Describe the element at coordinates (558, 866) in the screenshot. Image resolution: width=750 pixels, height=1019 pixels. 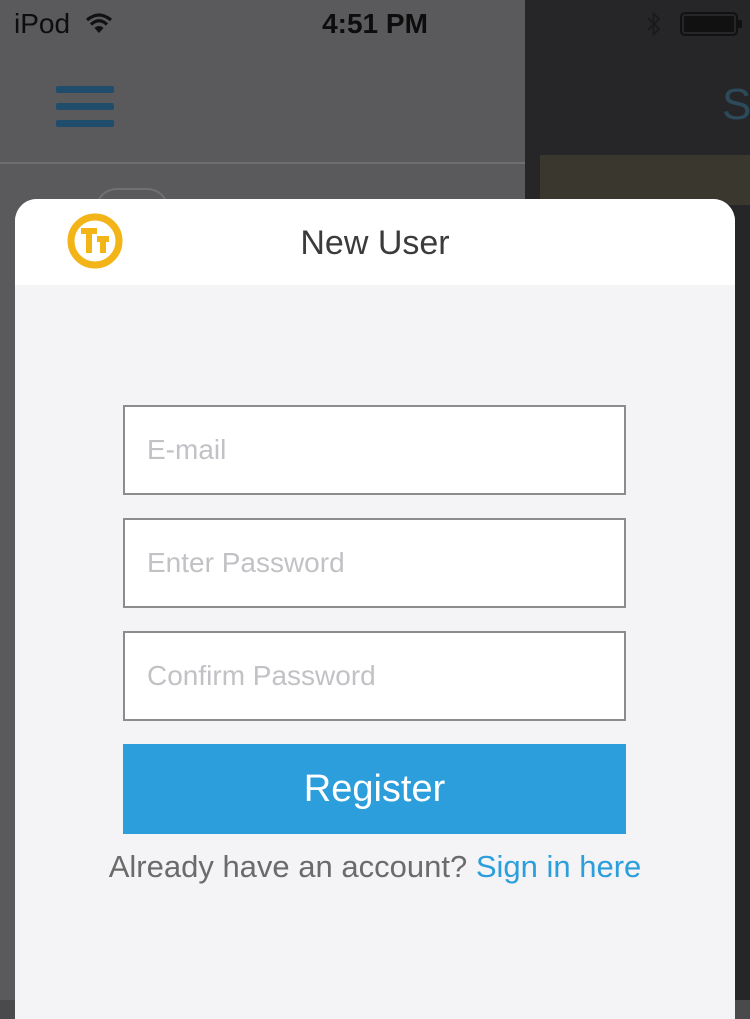
I see `signin-link: Sign in here` at that location.